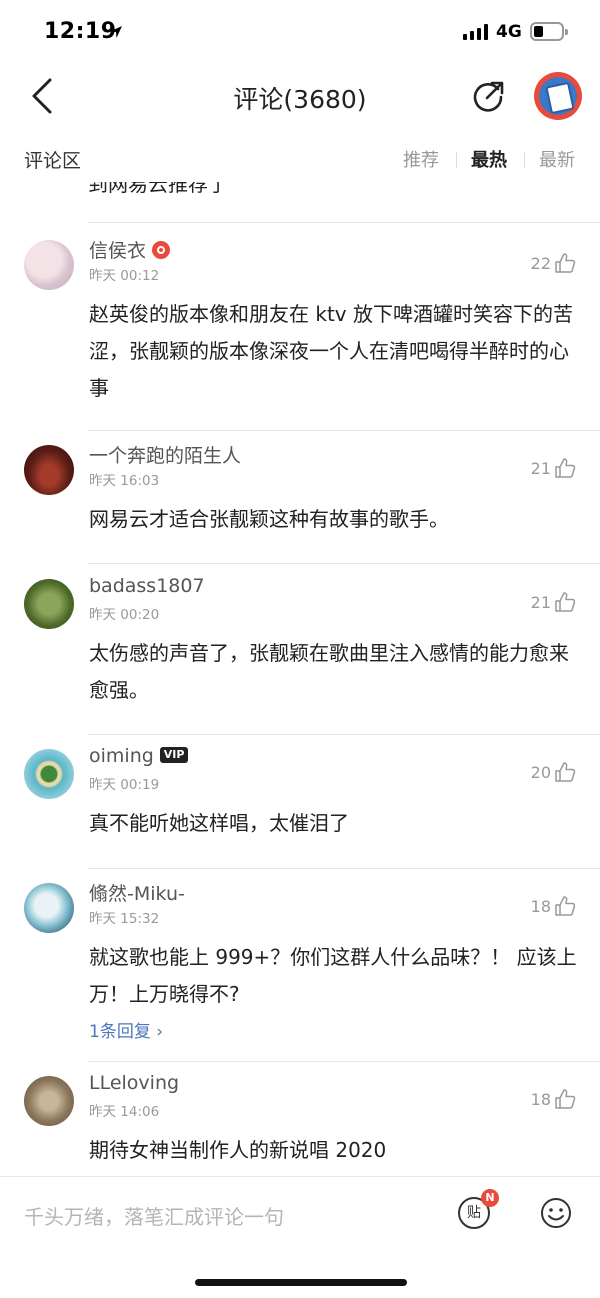  I want to click on like-button: 20, so click(553, 772).